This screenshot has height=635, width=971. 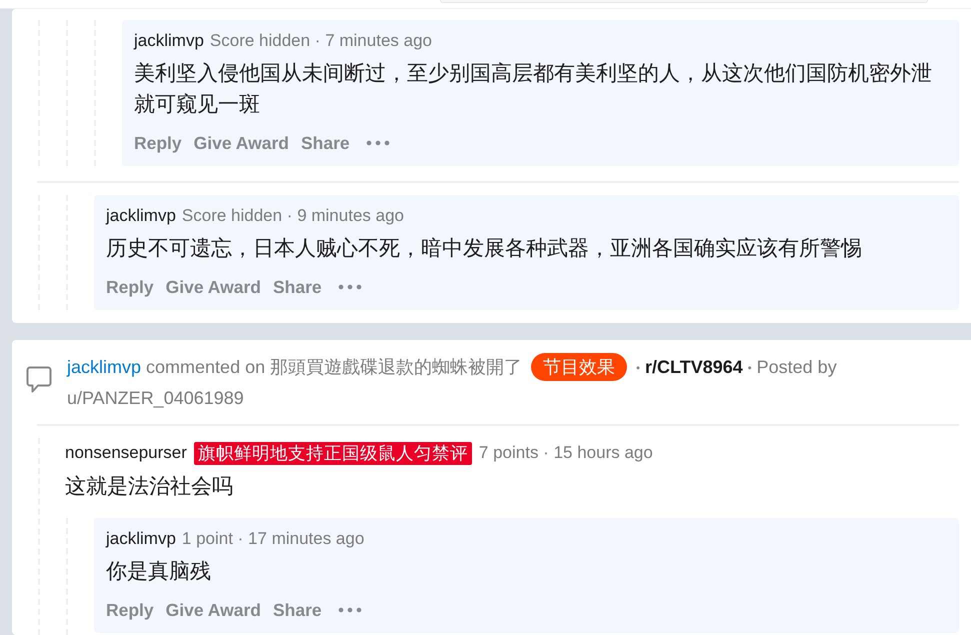 What do you see at coordinates (796, 367) in the screenshot?
I see `header-text: Posted by` at bounding box center [796, 367].